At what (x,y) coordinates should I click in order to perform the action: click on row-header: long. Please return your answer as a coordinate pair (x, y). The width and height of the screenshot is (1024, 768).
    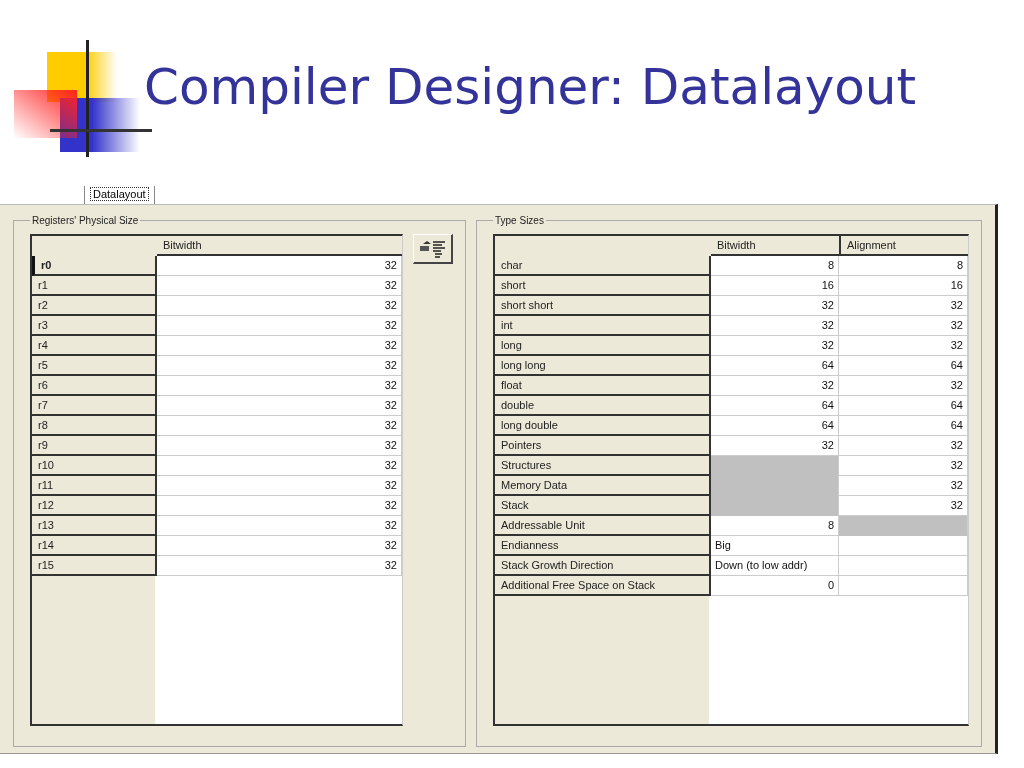
    Looking at the image, I should click on (603, 346).